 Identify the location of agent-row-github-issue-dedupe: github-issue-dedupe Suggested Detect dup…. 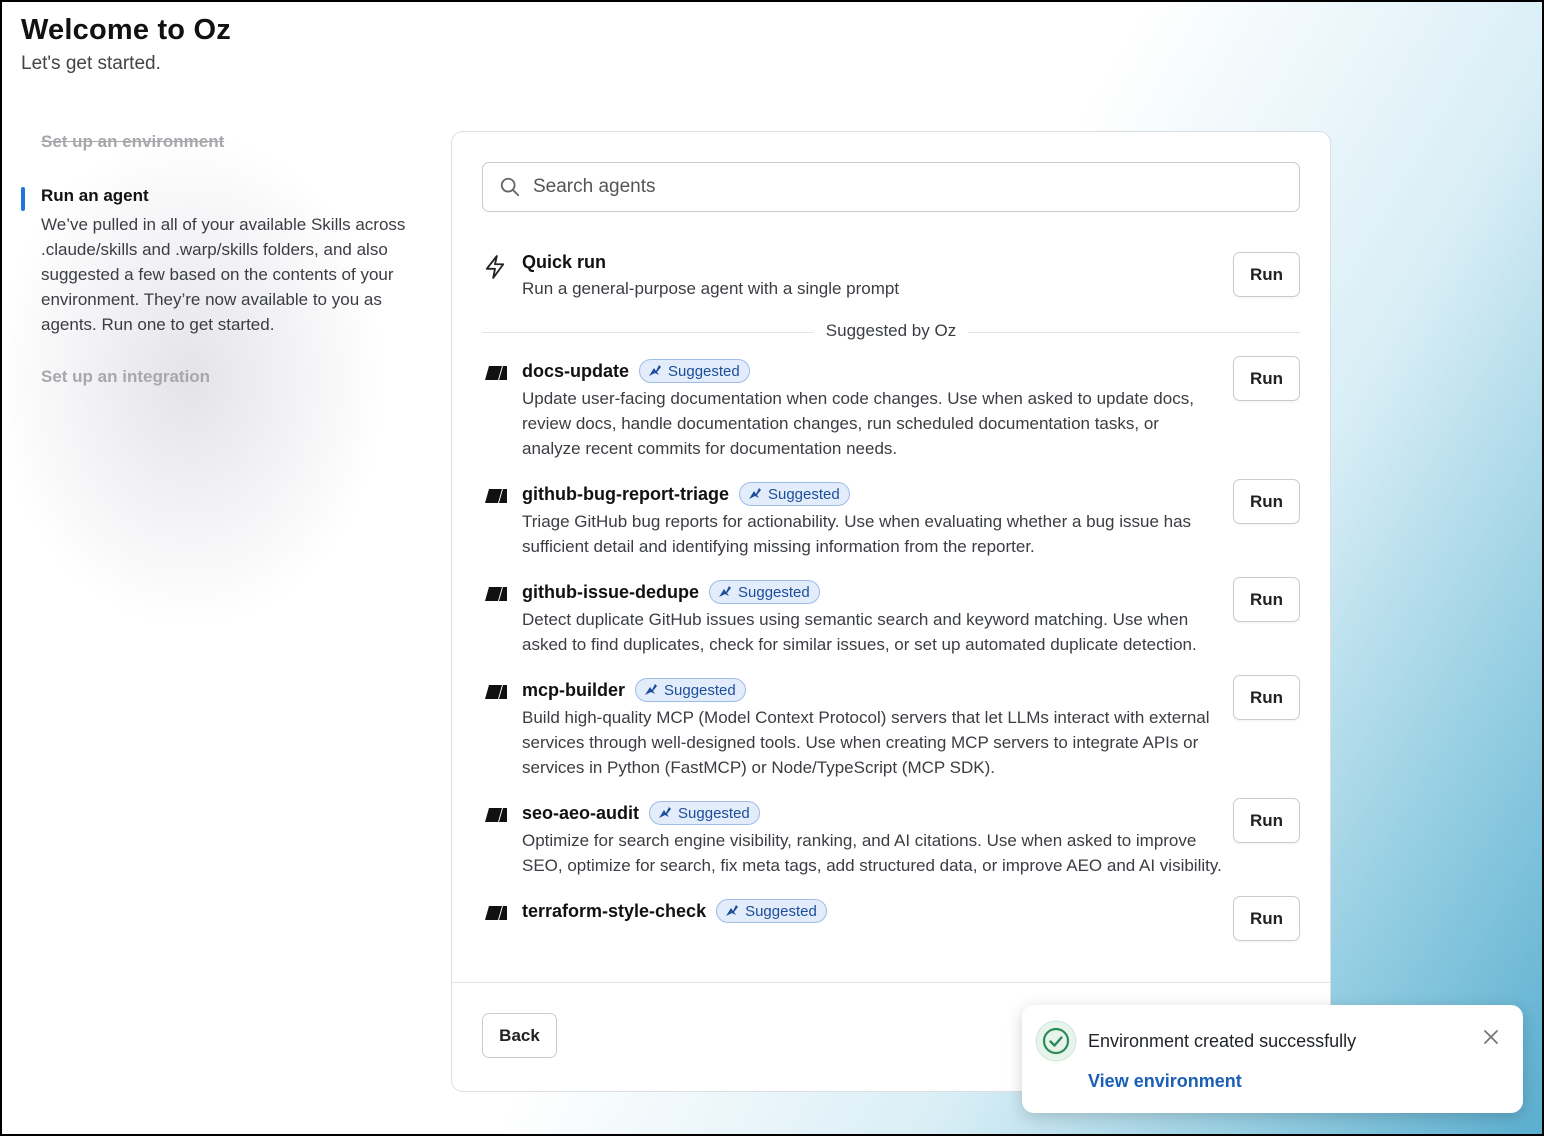
(891, 617).